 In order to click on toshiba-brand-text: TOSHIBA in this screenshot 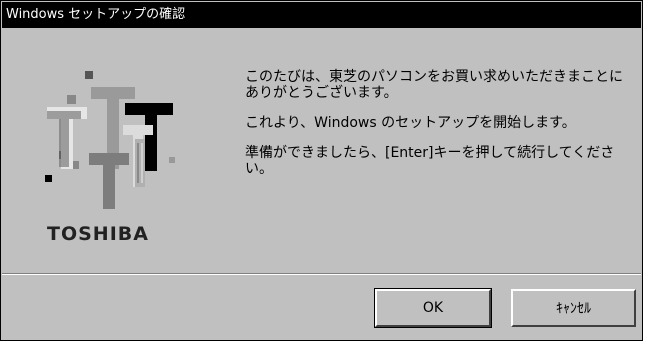, I will do `click(98, 234)`.